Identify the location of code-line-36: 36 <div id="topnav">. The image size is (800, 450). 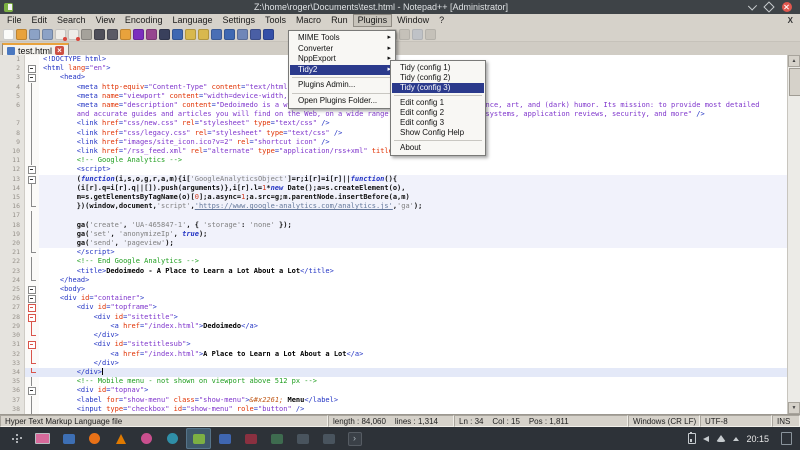
(393, 391).